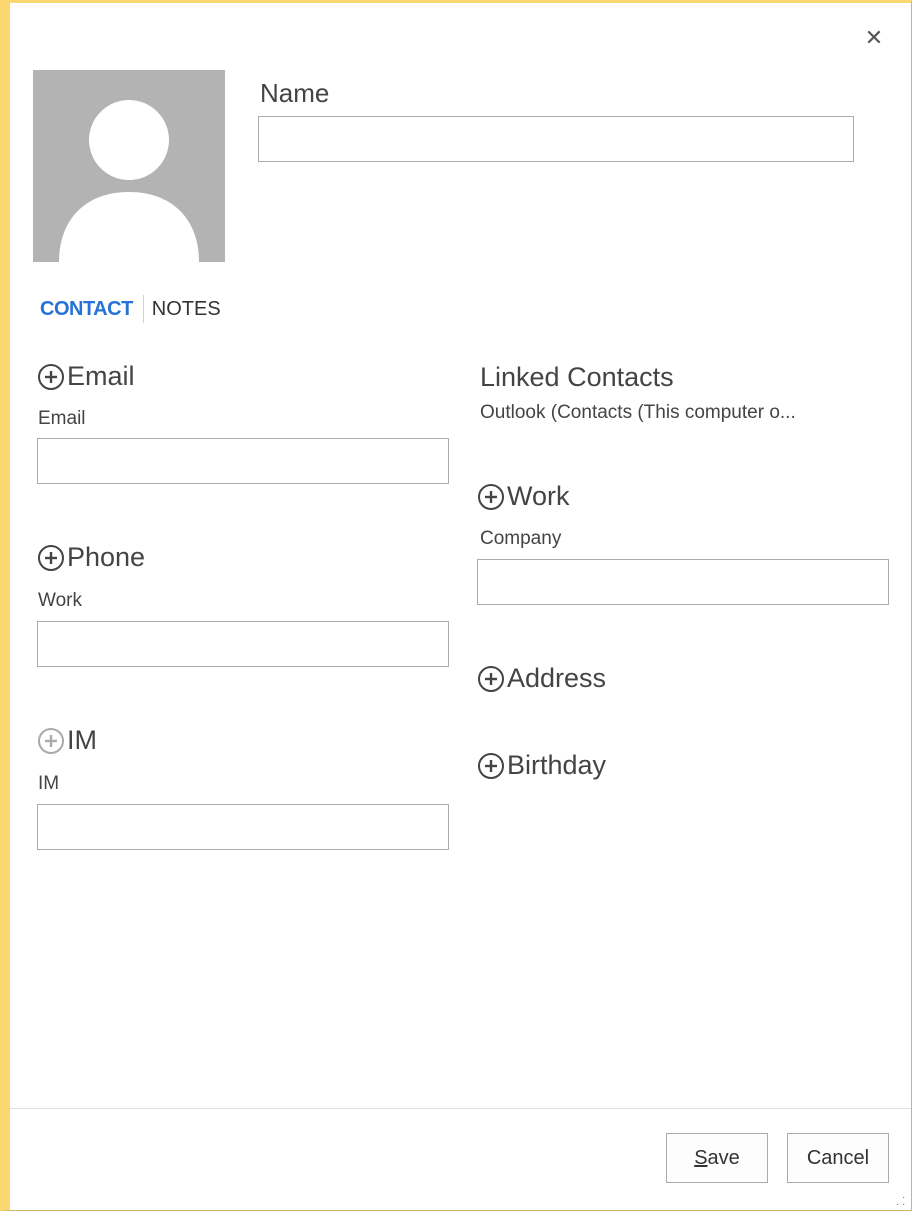  Describe the element at coordinates (874, 38) in the screenshot. I see `close-icon: ✕` at that location.